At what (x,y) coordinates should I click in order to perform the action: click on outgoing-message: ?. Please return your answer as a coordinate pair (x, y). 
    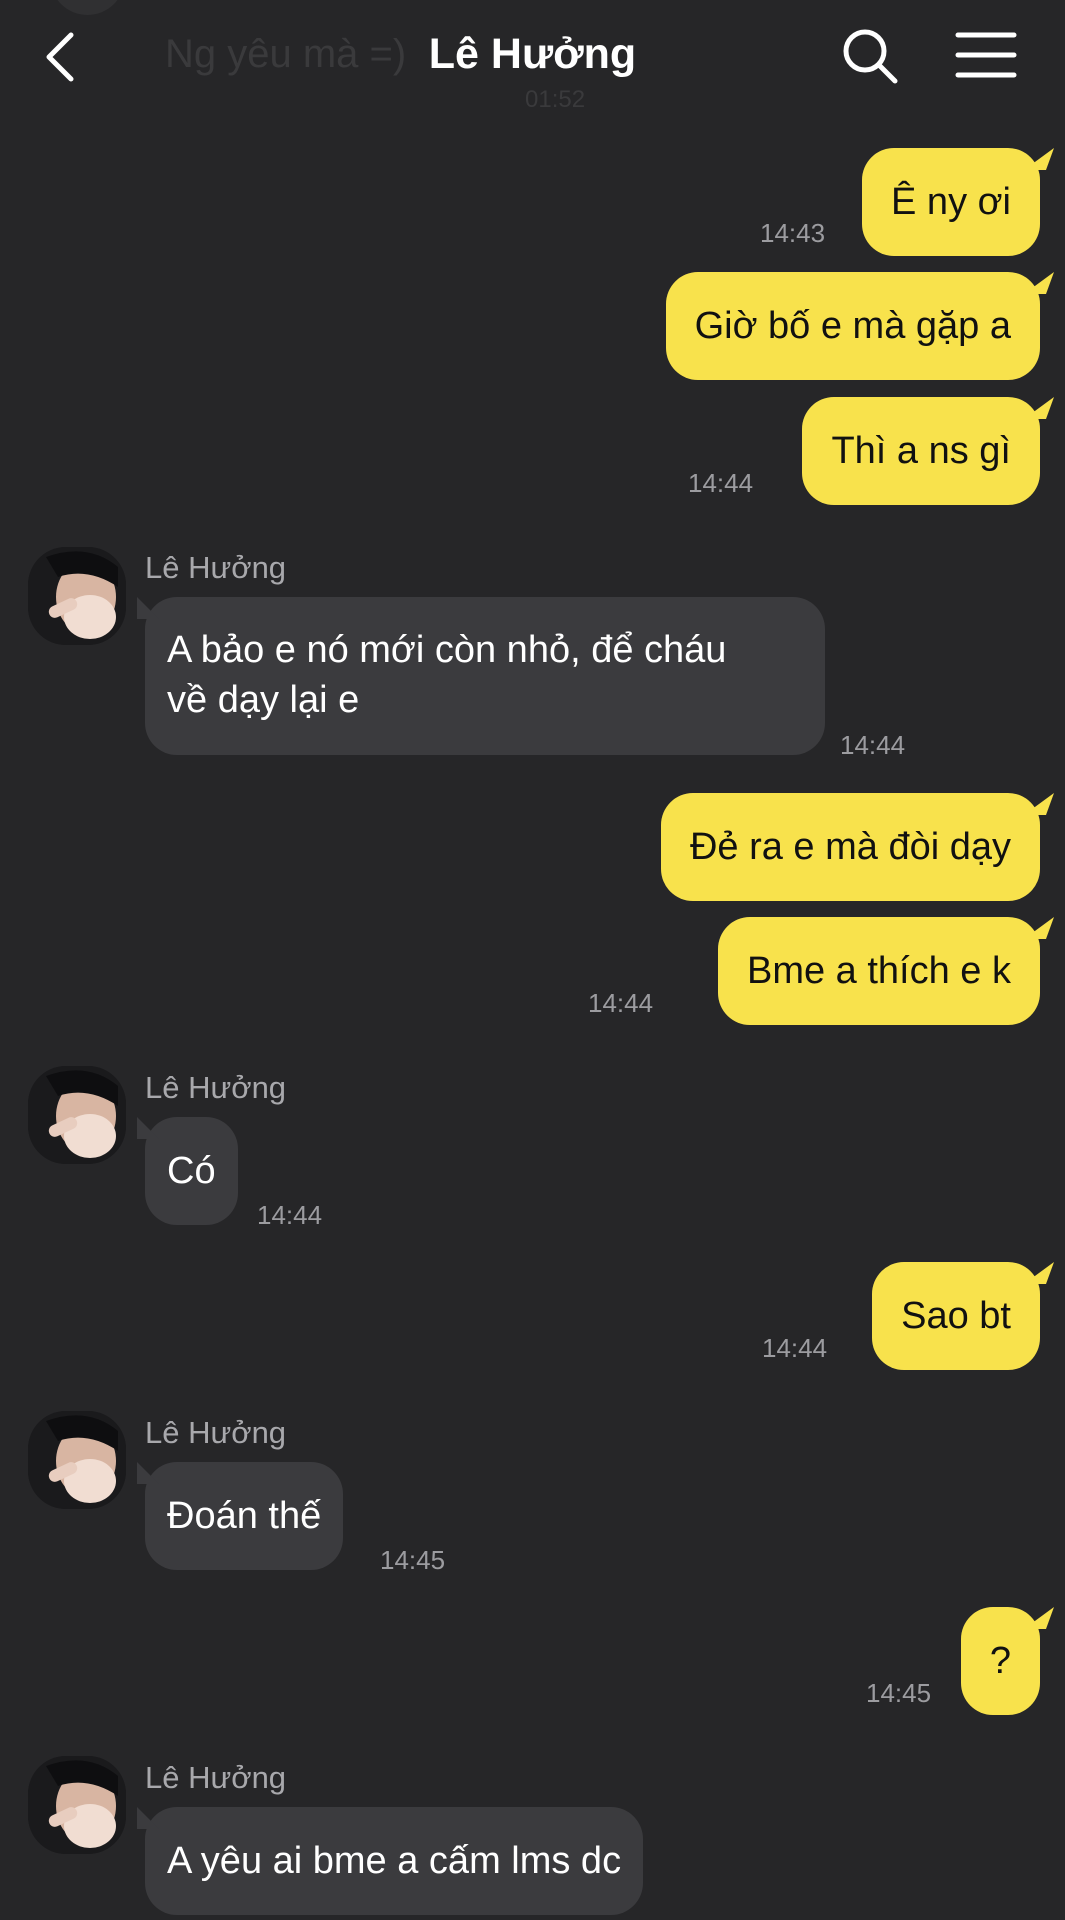
    Looking at the image, I should click on (1007, 1661).